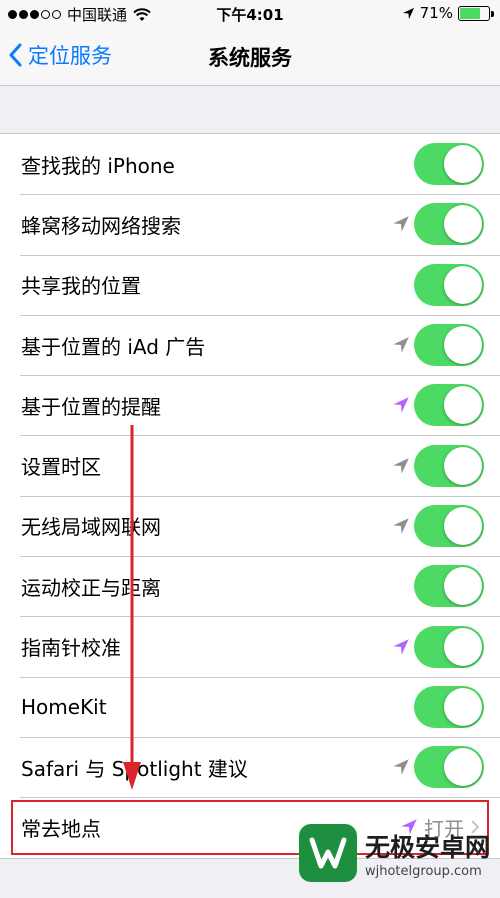 This screenshot has width=500, height=898. What do you see at coordinates (408, 13) in the screenshot?
I see `location-services-icon` at bounding box center [408, 13].